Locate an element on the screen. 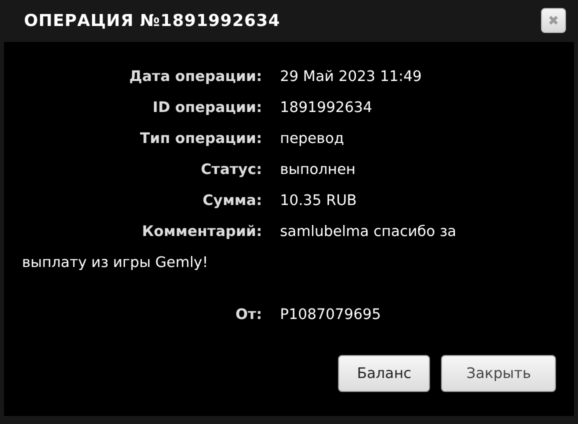 This screenshot has height=424, width=578. field-label: Статус: is located at coordinates (231, 170).